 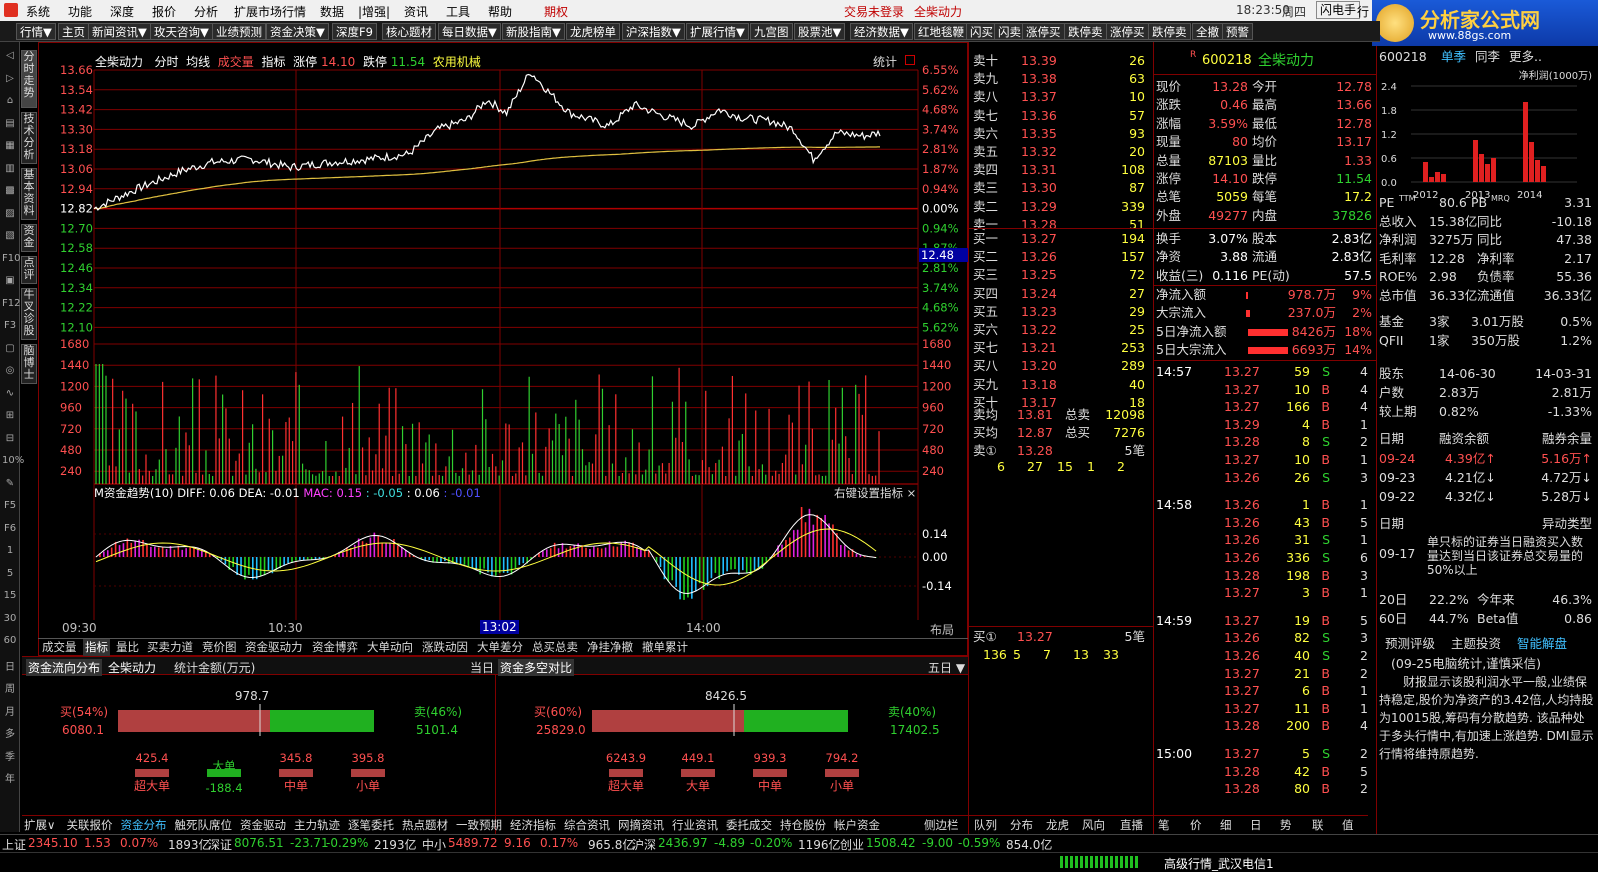 What do you see at coordinates (857, 825) in the screenshot?
I see `ext-tab: 帐户资金` at bounding box center [857, 825].